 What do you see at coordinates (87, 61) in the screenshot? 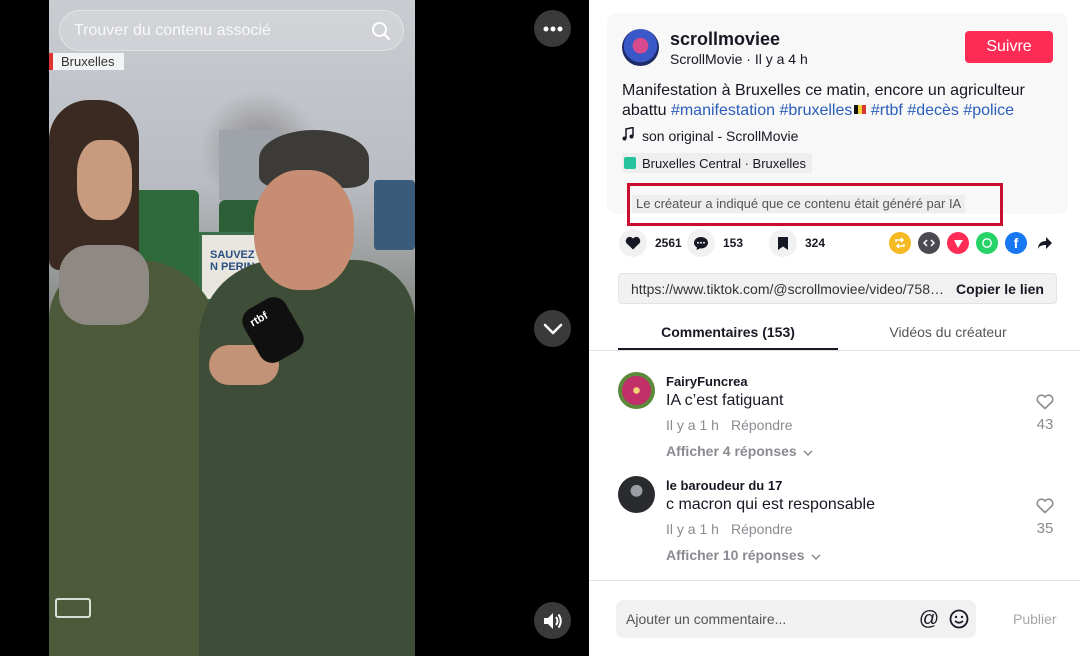
I see `video-location-tag: Bruxelles` at bounding box center [87, 61].